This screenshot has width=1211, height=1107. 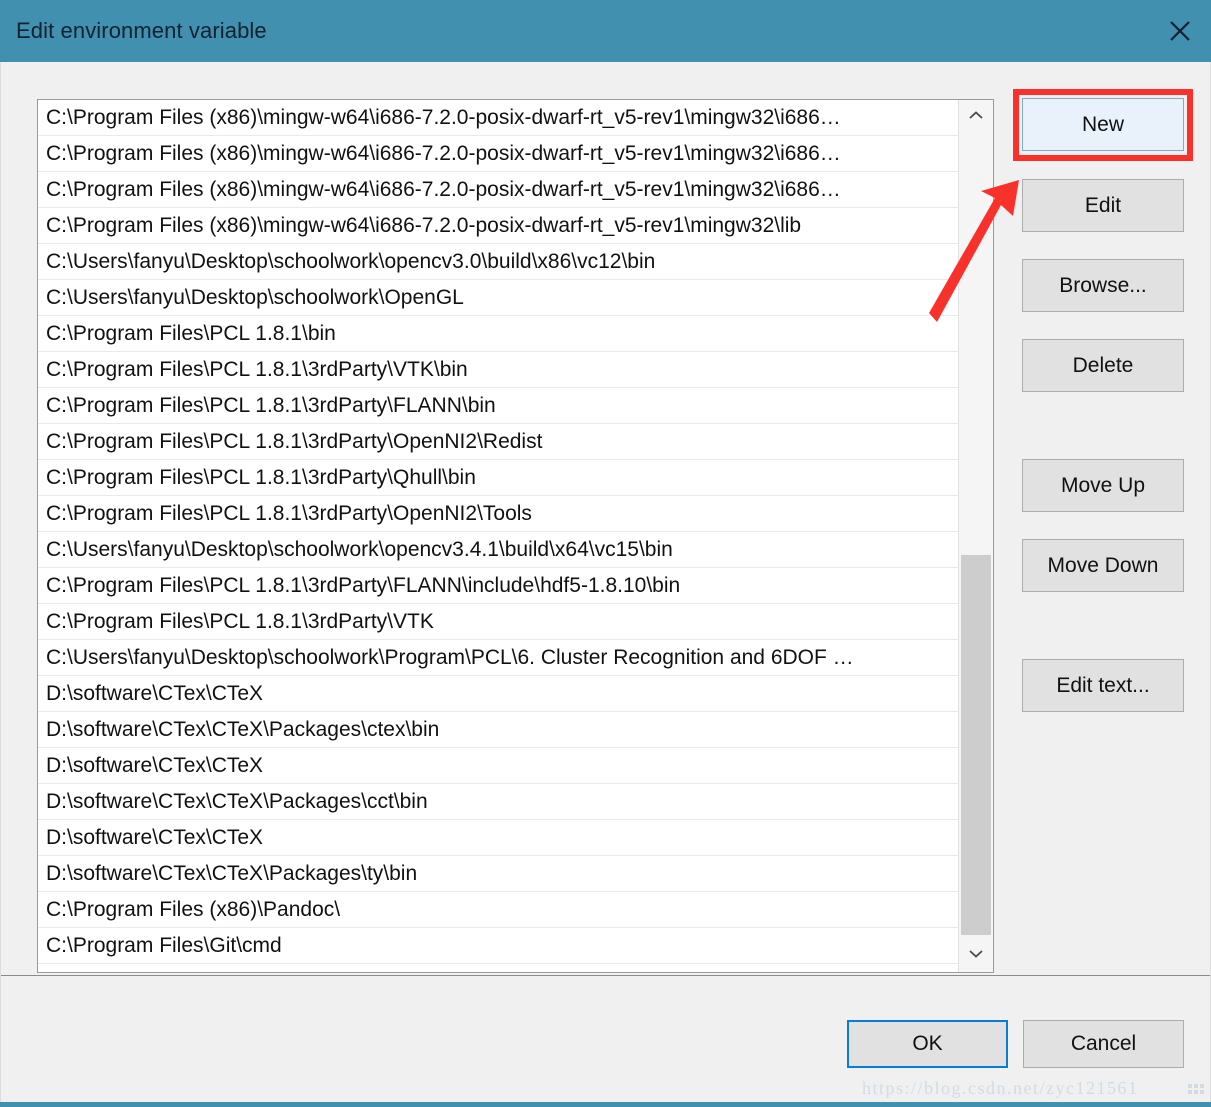 What do you see at coordinates (1103, 485) in the screenshot?
I see `move-up-button: Move Up` at bounding box center [1103, 485].